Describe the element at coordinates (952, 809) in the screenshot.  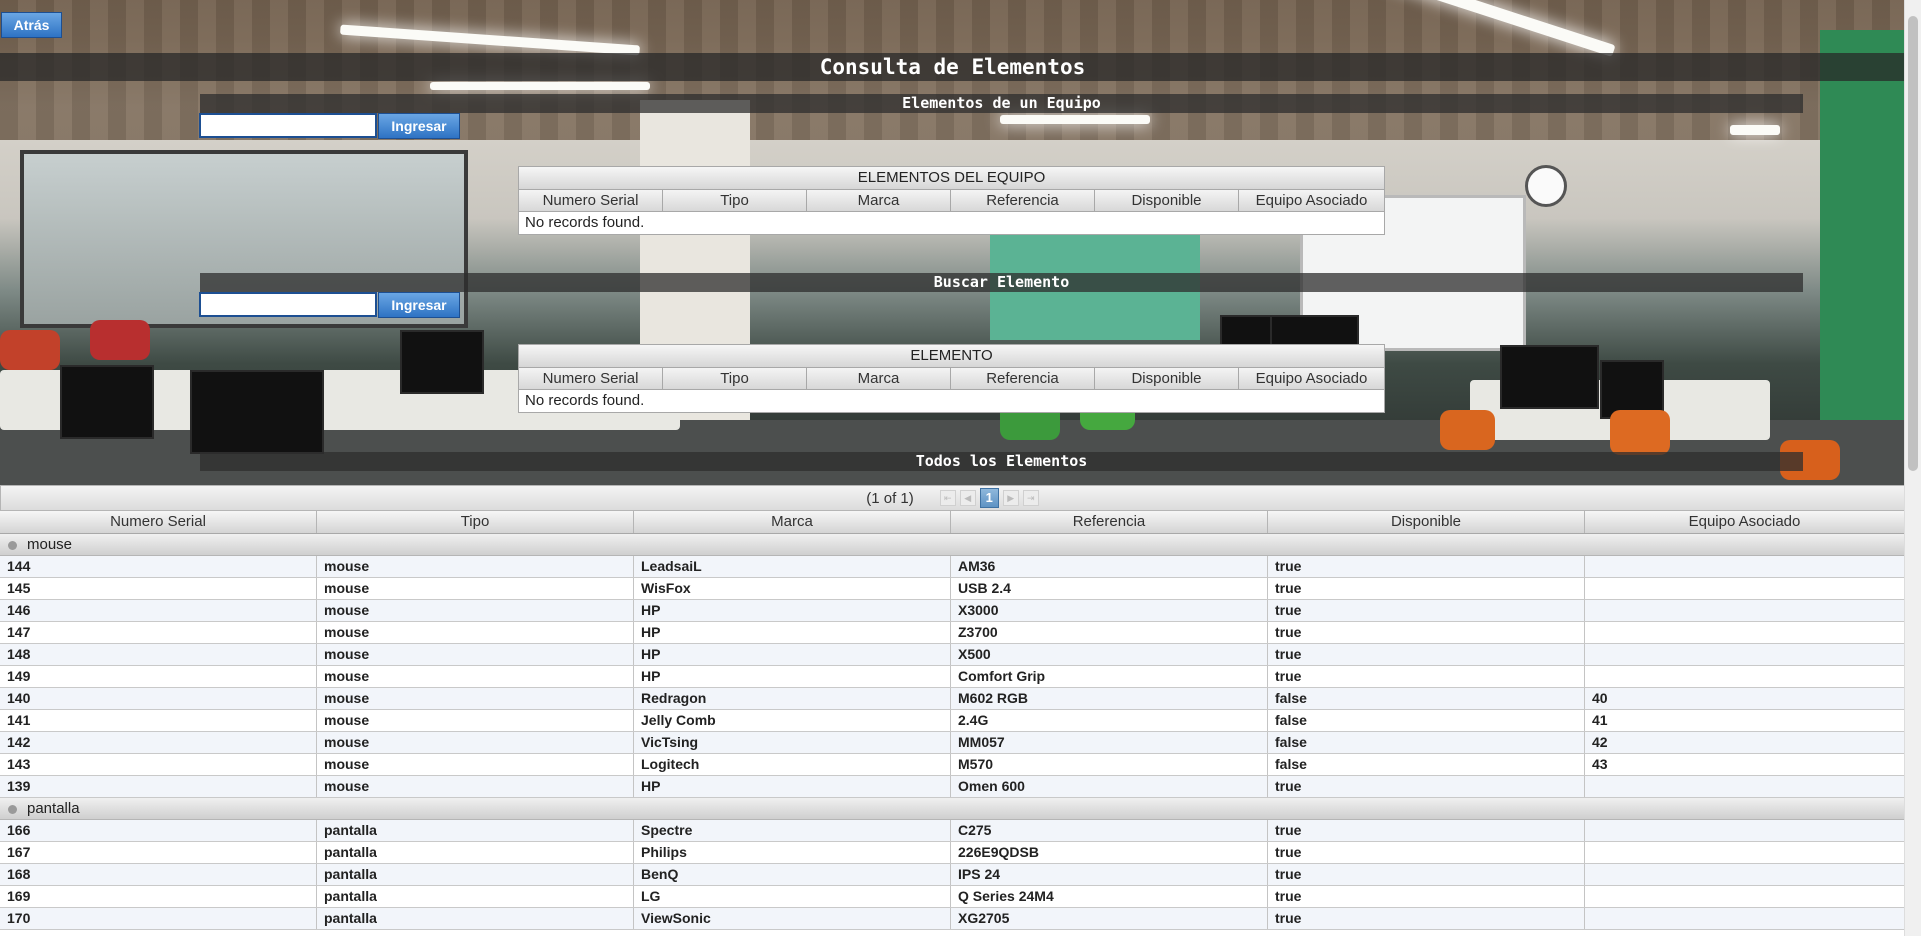
I see `group-row-pantalla: pantalla` at that location.